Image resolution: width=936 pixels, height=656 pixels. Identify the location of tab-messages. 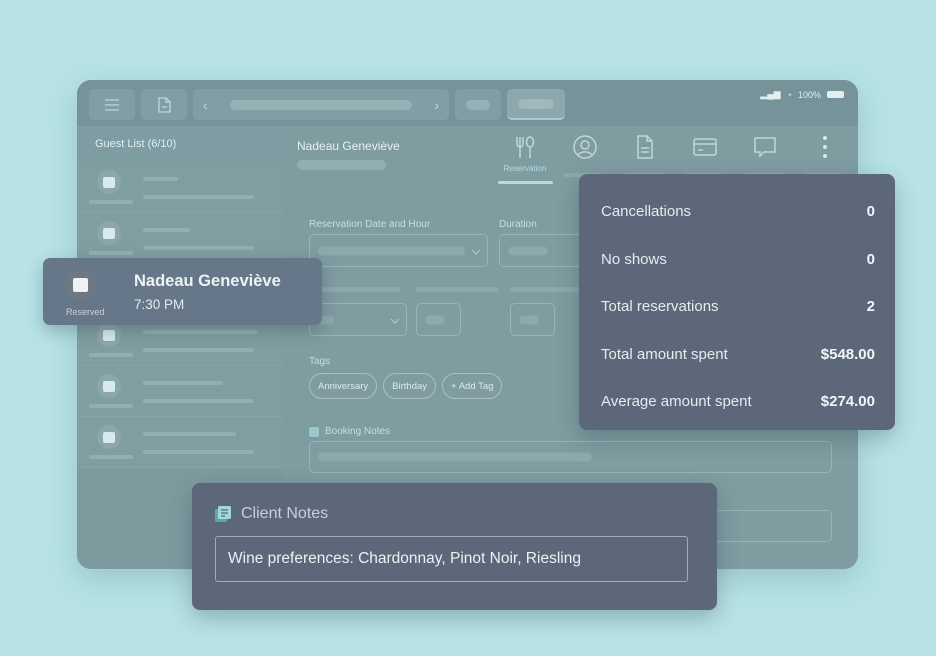
(765, 156).